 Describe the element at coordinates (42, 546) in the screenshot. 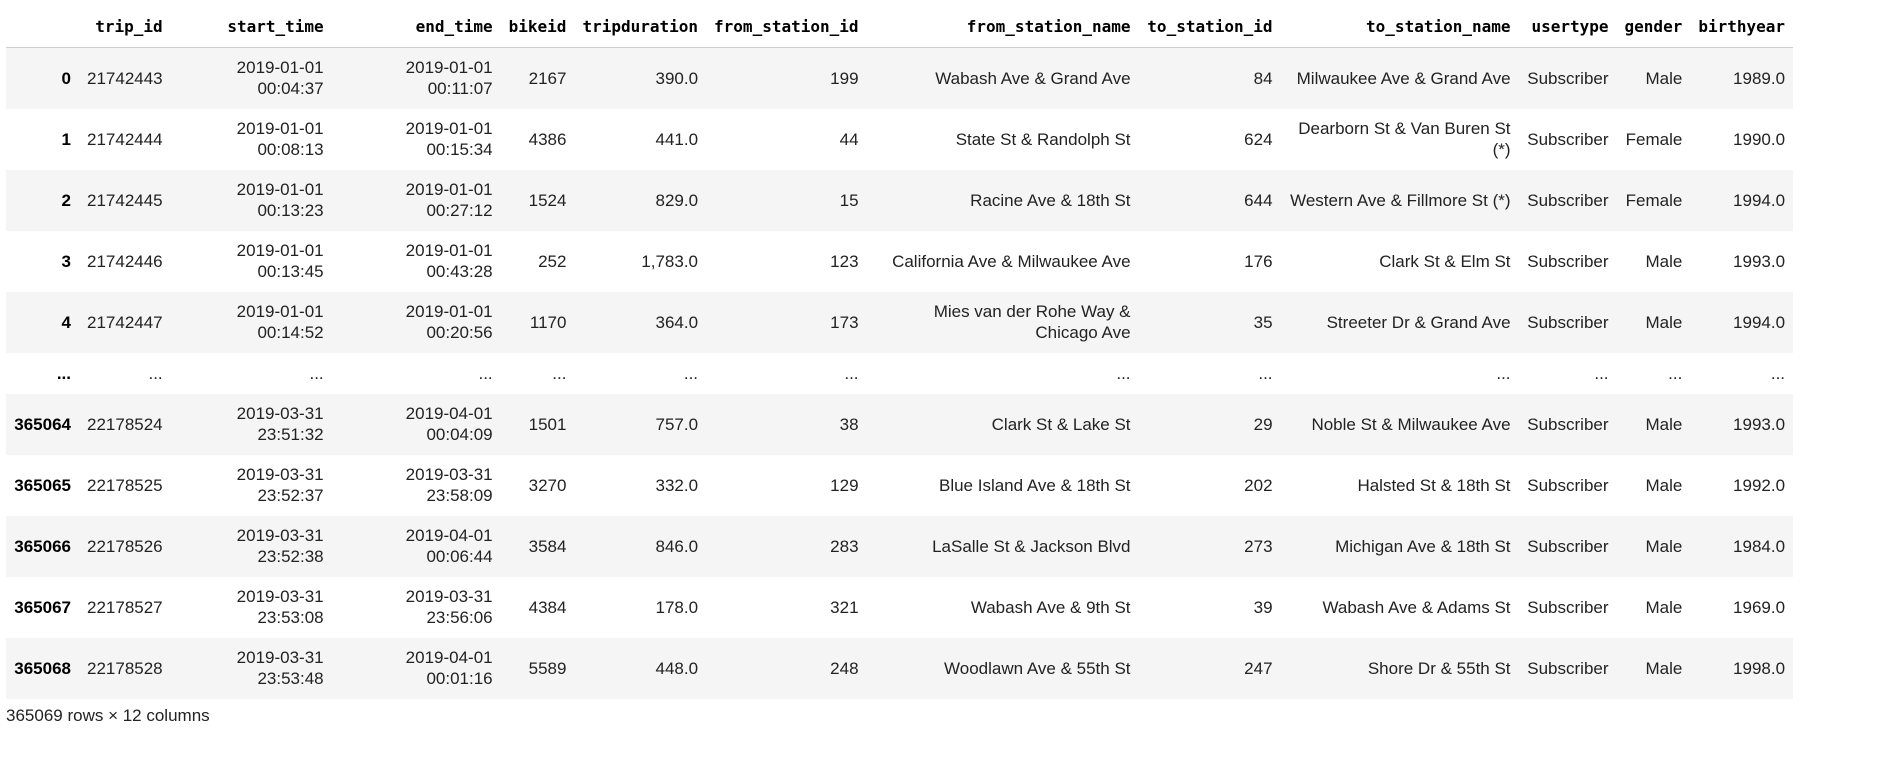

I see `row-index: 365066` at that location.